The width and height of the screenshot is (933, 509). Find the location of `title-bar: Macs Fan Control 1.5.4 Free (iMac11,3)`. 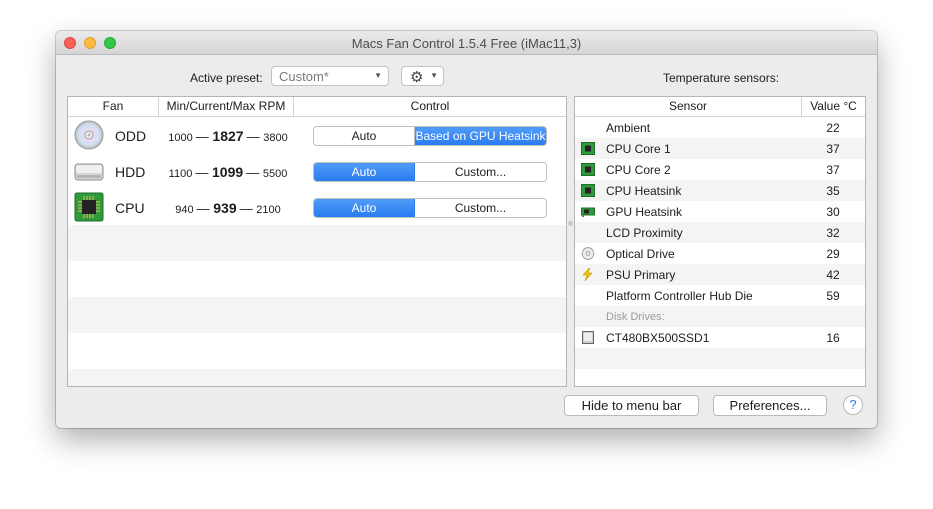

title-bar: Macs Fan Control 1.5.4 Free (iMac11,3) is located at coordinates (466, 43).